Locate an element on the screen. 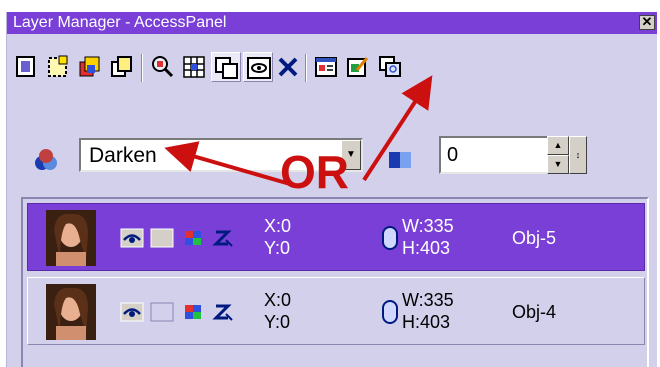  new-layer-icon is located at coordinates (25, 66).